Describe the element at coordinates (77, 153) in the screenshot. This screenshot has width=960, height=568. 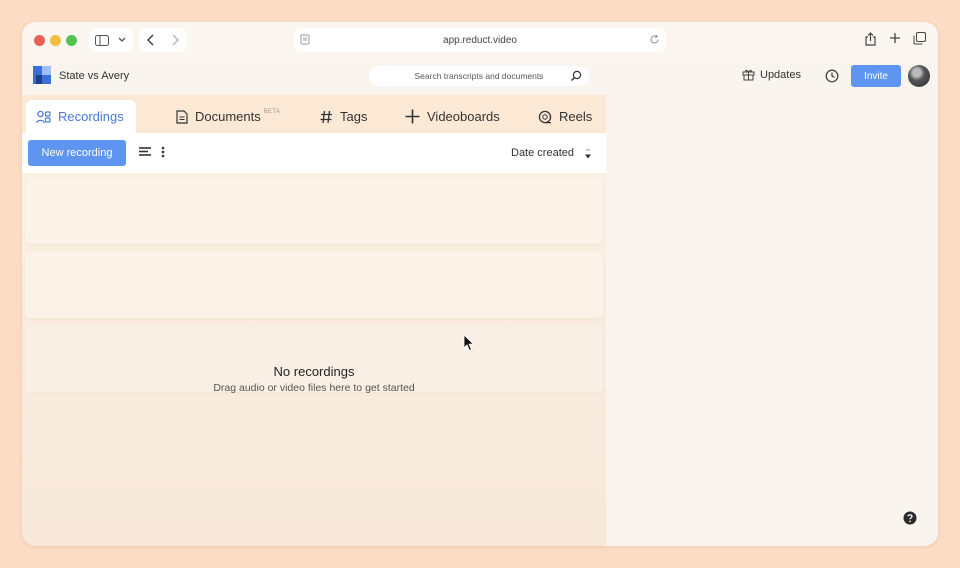
I see `new-recording-button: New recording` at that location.